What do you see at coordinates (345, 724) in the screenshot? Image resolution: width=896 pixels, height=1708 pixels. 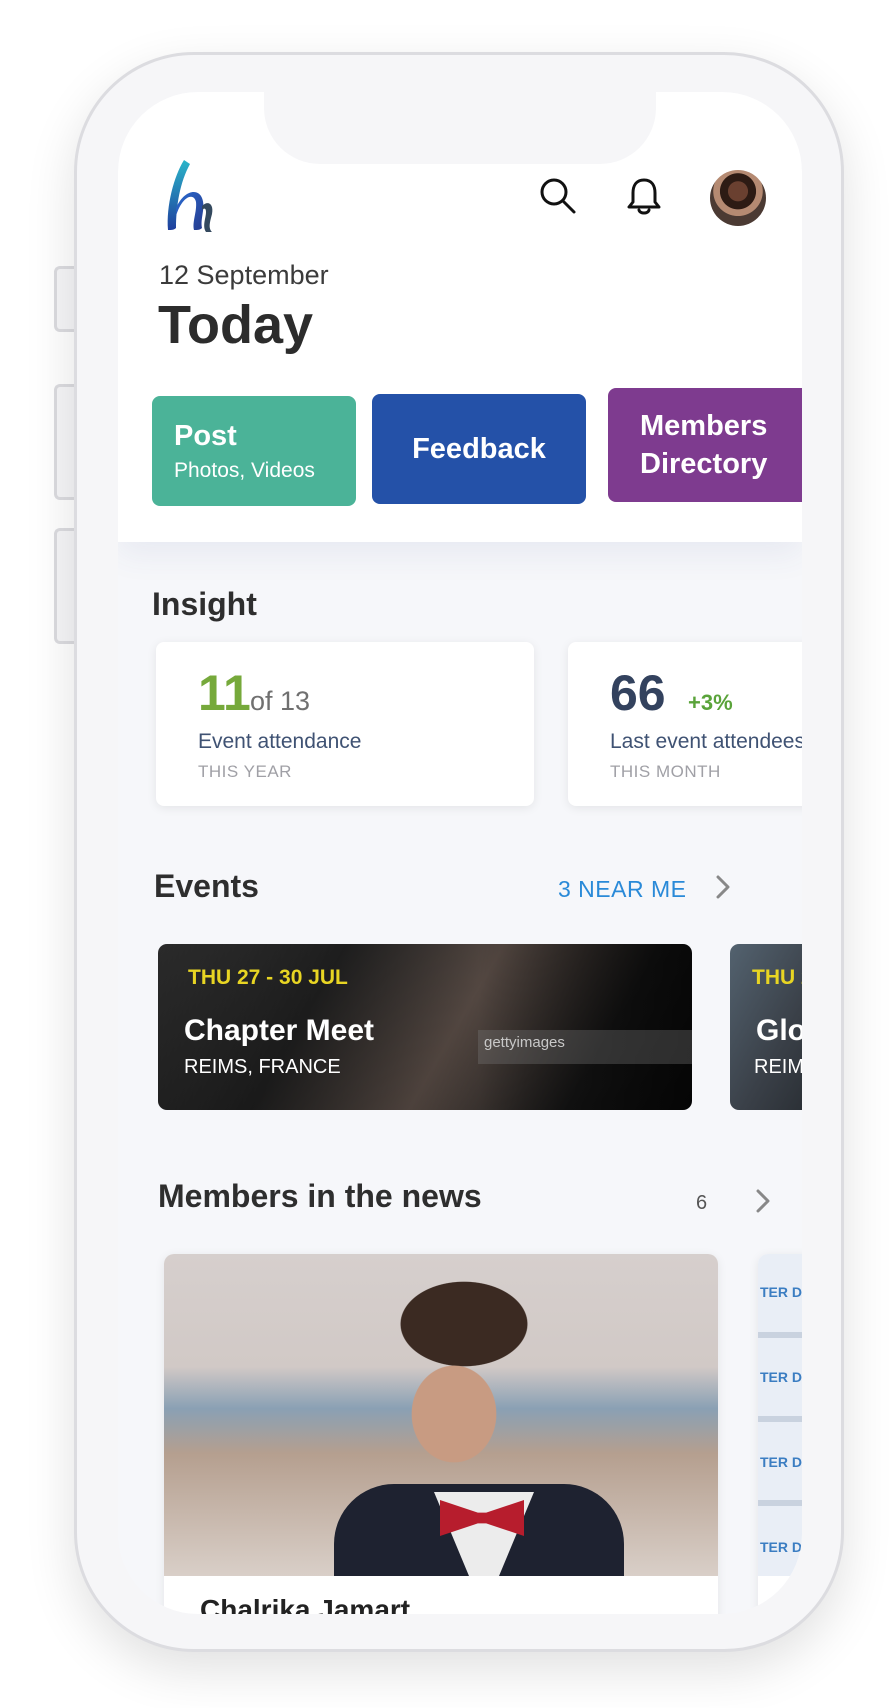 I see `insight-card-attendance: 11 of 13 Event attendance THIS YEAR` at bounding box center [345, 724].